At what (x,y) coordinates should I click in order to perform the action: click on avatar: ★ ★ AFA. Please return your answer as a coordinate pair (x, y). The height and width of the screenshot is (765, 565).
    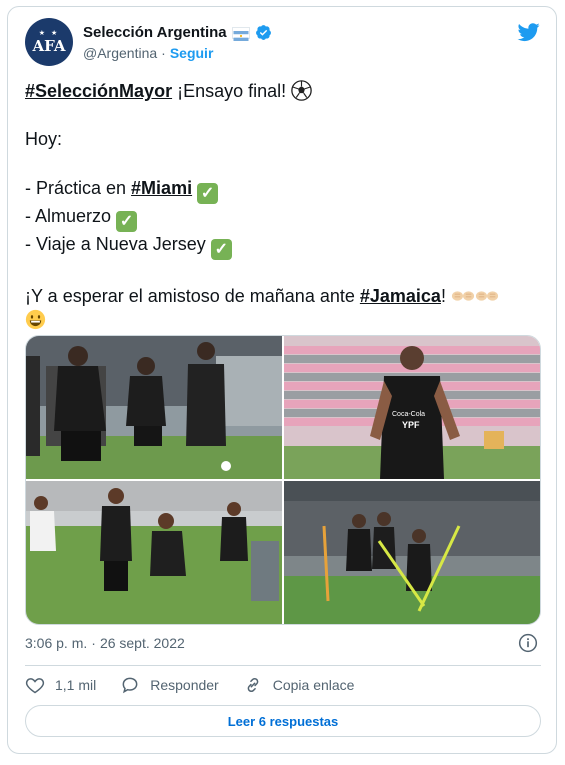
    Looking at the image, I should click on (49, 42).